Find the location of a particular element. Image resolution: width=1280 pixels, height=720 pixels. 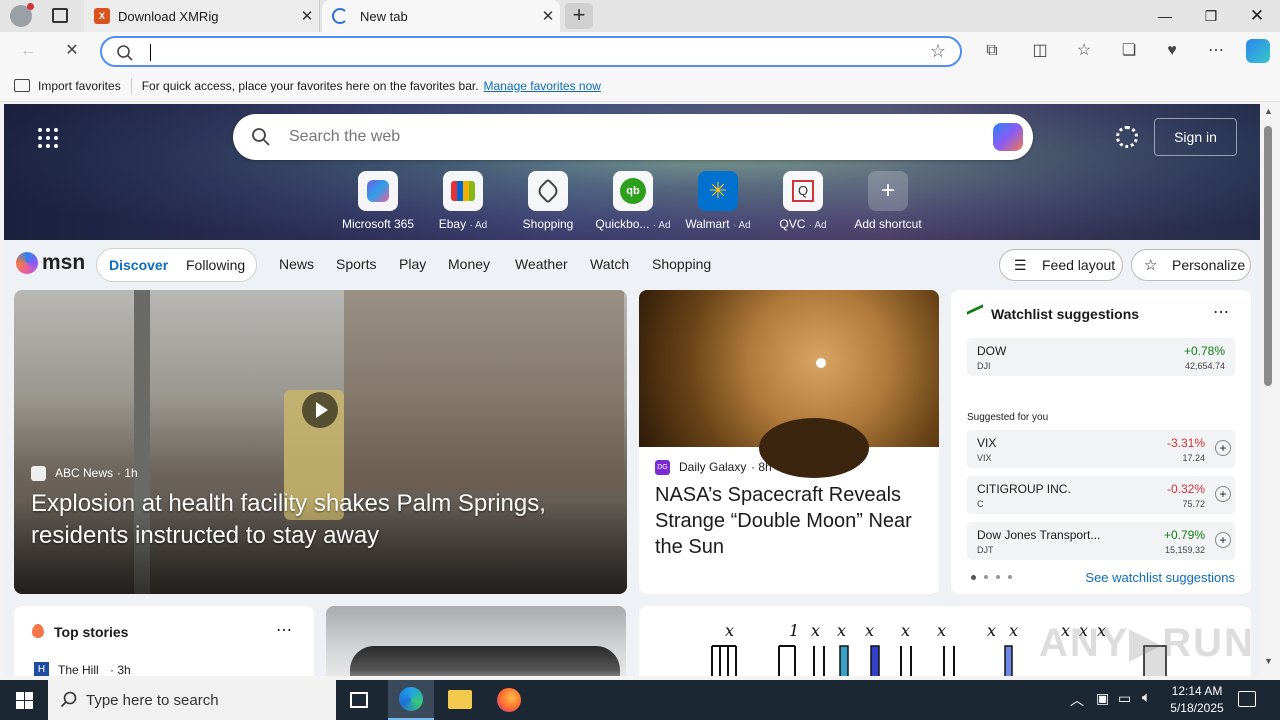

taskbar-clock-date: 5/18/2025 is located at coordinates (1197, 708).